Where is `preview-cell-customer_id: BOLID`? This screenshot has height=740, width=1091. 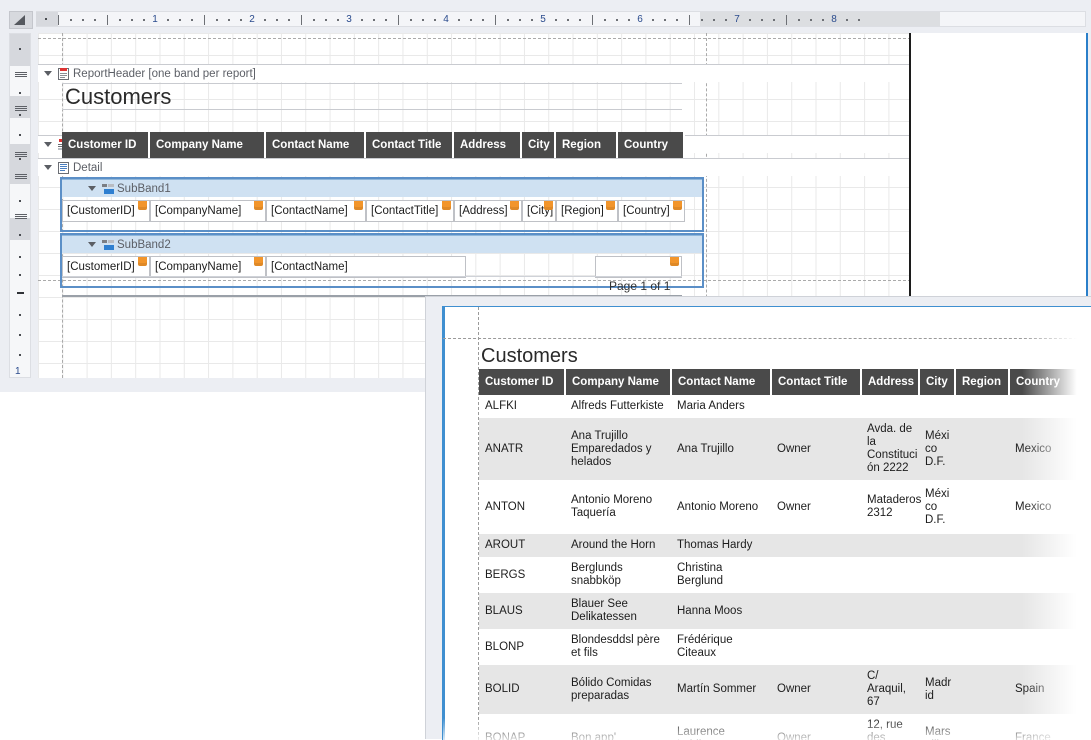
preview-cell-customer_id: BOLID is located at coordinates (522, 689).